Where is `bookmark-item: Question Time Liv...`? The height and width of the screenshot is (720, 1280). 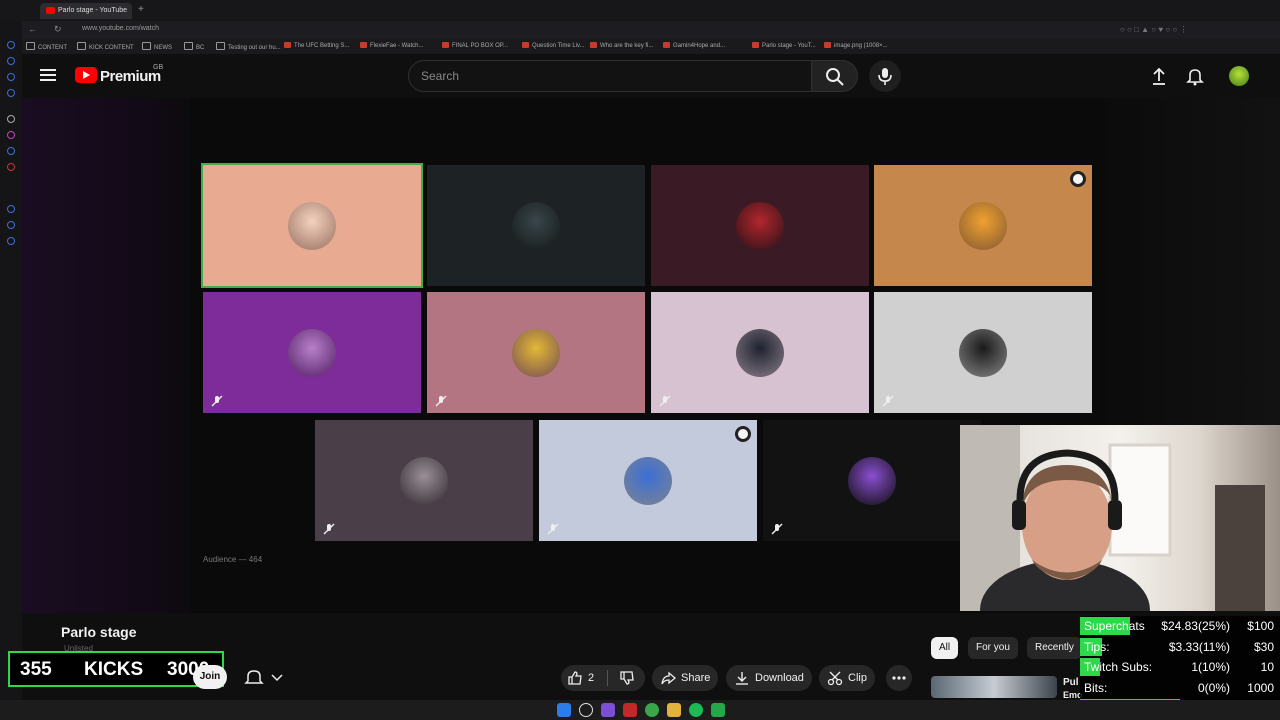
bookmark-item: Question Time Liv... is located at coordinates (553, 45).